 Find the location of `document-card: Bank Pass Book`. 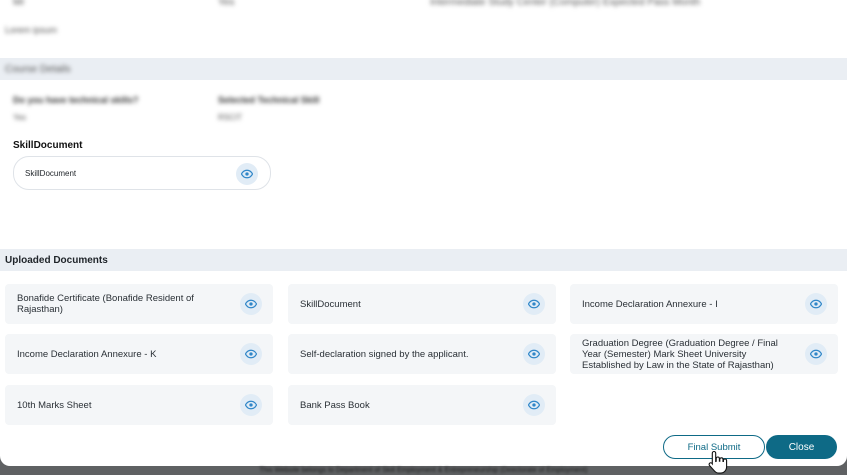

document-card: Bank Pass Book is located at coordinates (422, 405).